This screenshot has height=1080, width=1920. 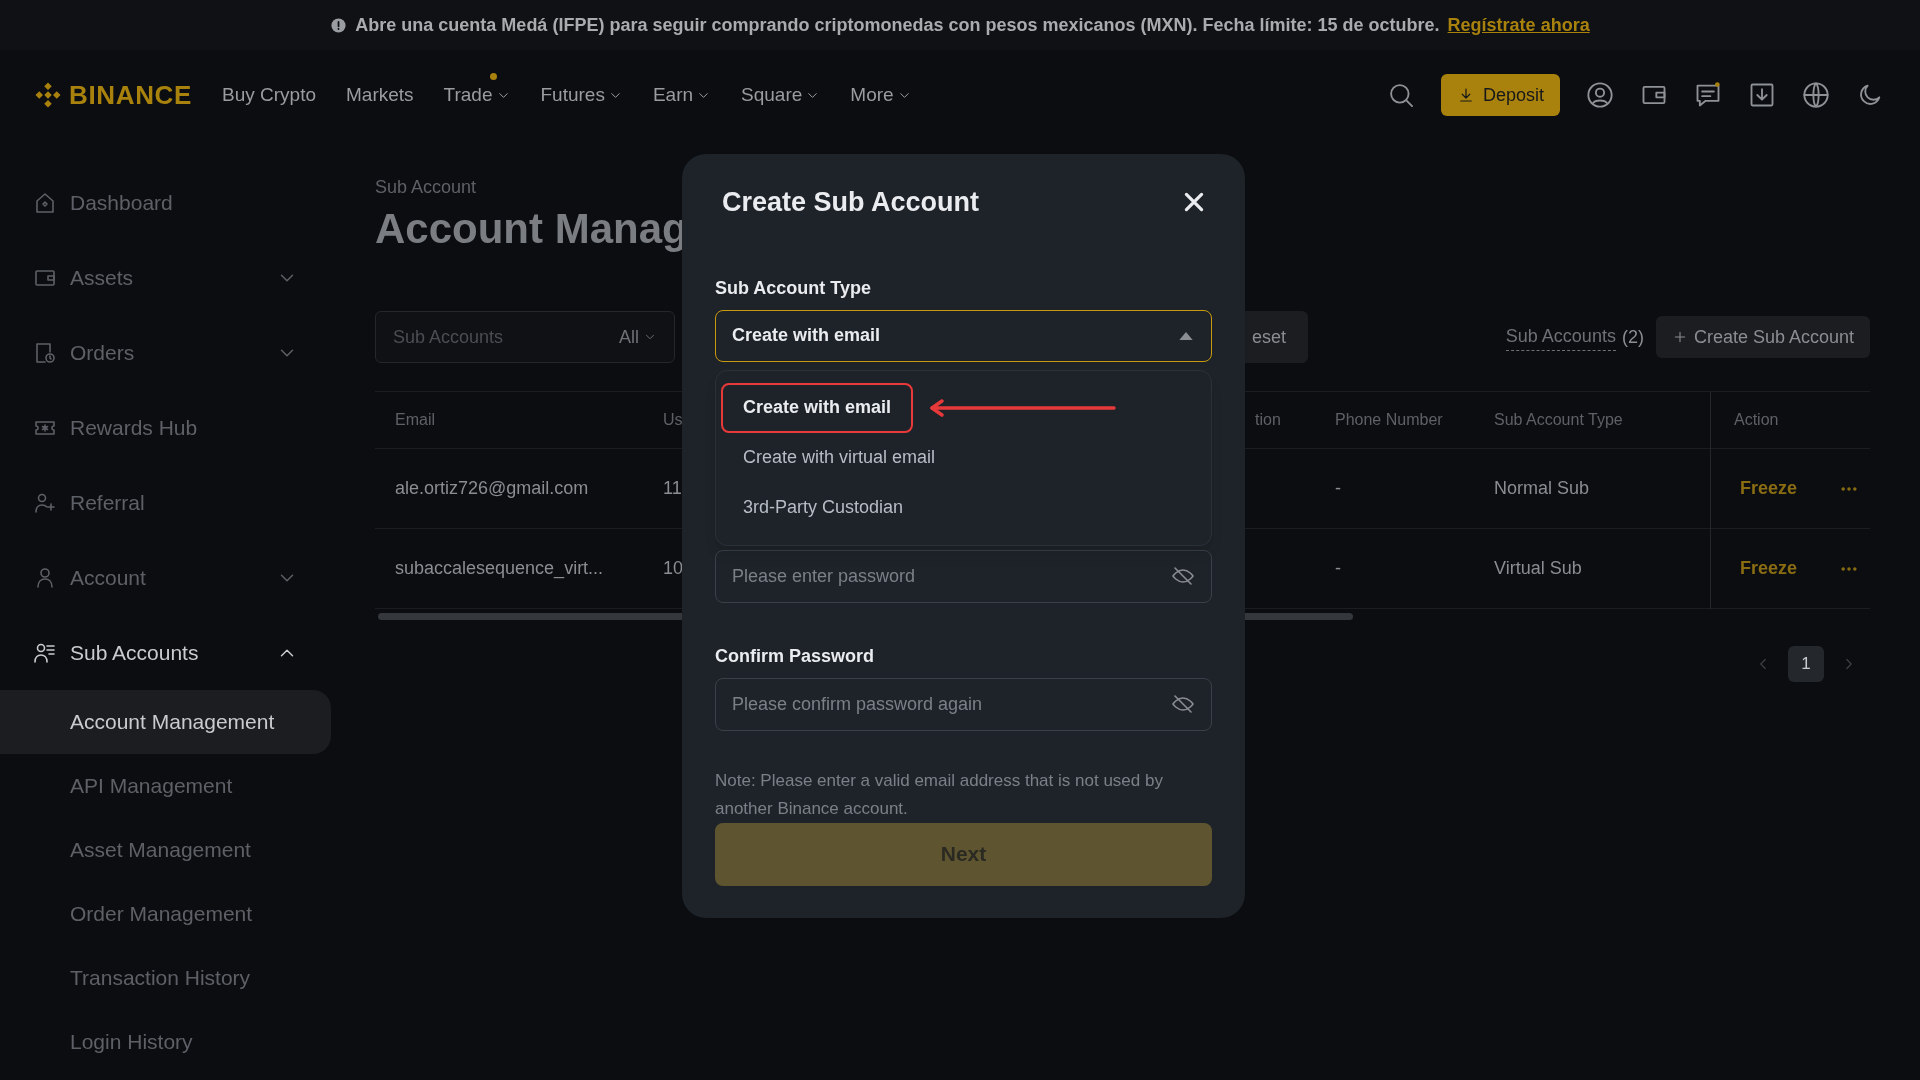 I want to click on sub-account-type-select: Create with email, so click(x=963, y=335).